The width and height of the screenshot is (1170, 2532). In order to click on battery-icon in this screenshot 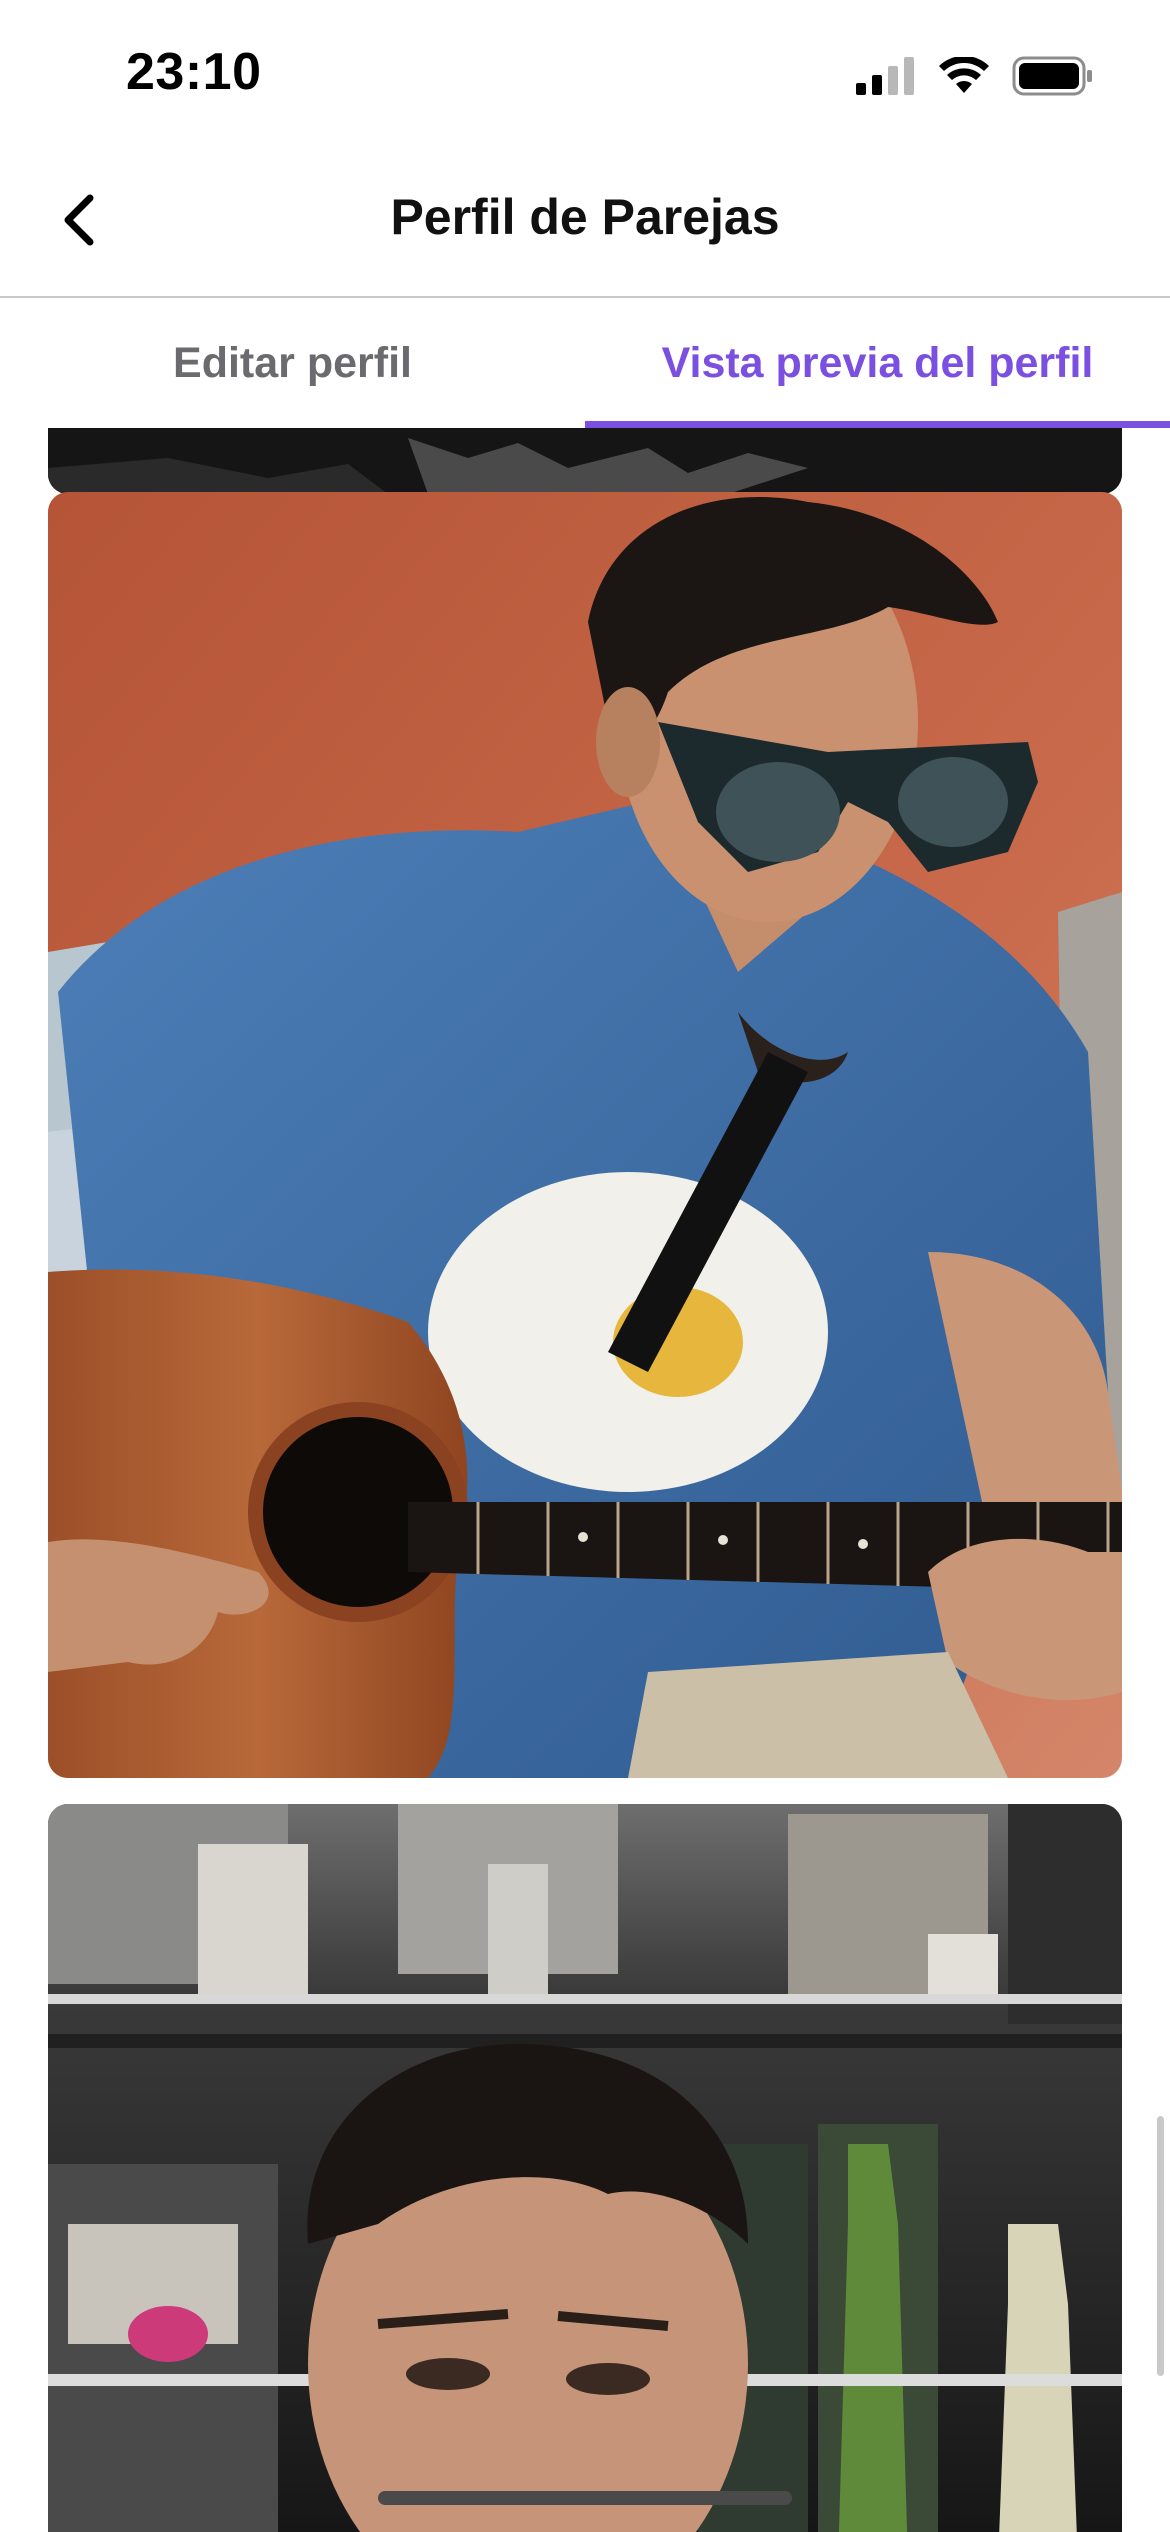, I will do `click(1052, 76)`.